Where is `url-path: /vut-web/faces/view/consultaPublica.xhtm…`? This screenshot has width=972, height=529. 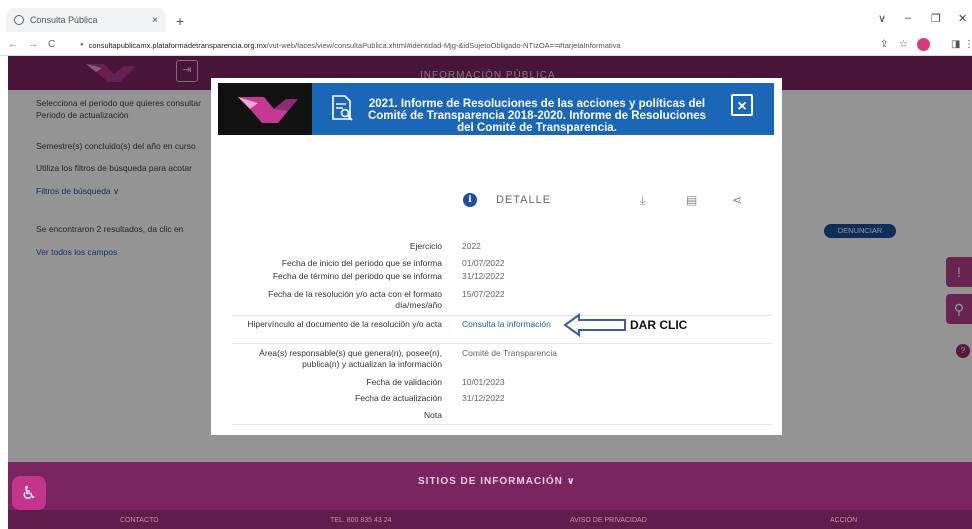 url-path: /vut-web/faces/view/consultaPublica.xhtm… is located at coordinates (443, 45).